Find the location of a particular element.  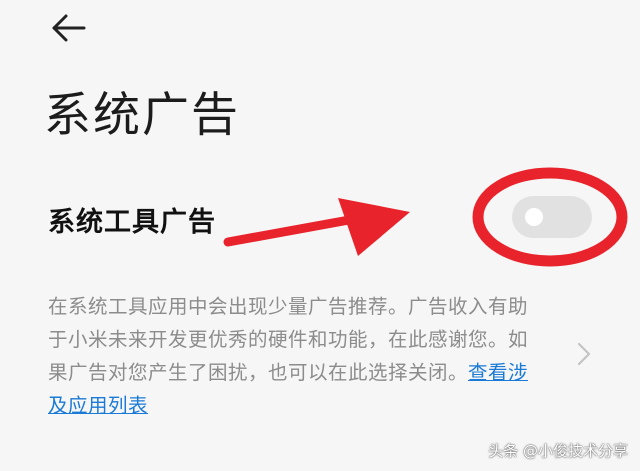

arrow-left-icon is located at coordinates (69, 28).